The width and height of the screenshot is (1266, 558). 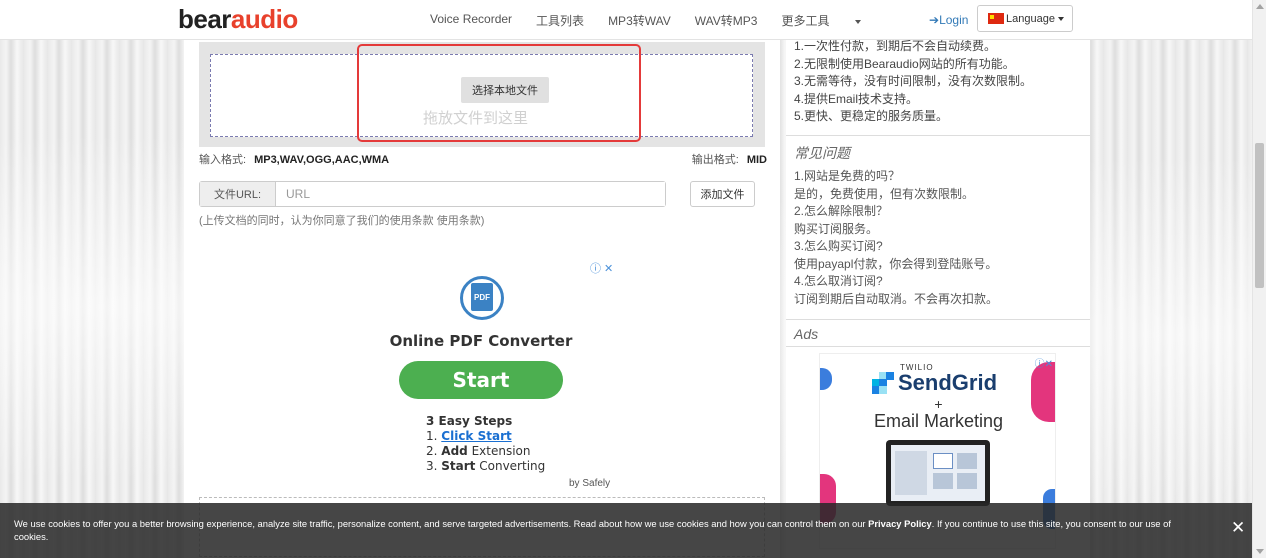 I want to click on faq-answer: 使用payapl付款，你会得到登陆账号。, so click(x=896, y=263).